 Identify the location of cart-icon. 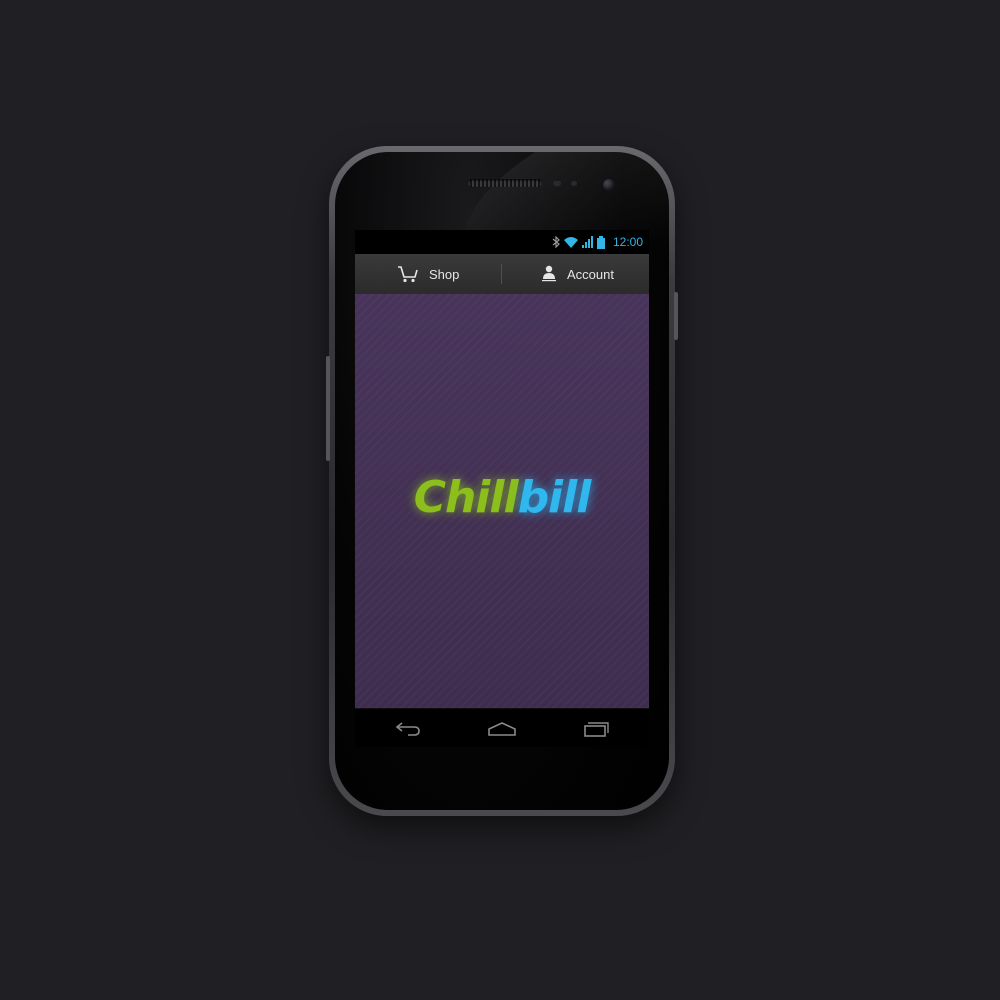
(408, 274).